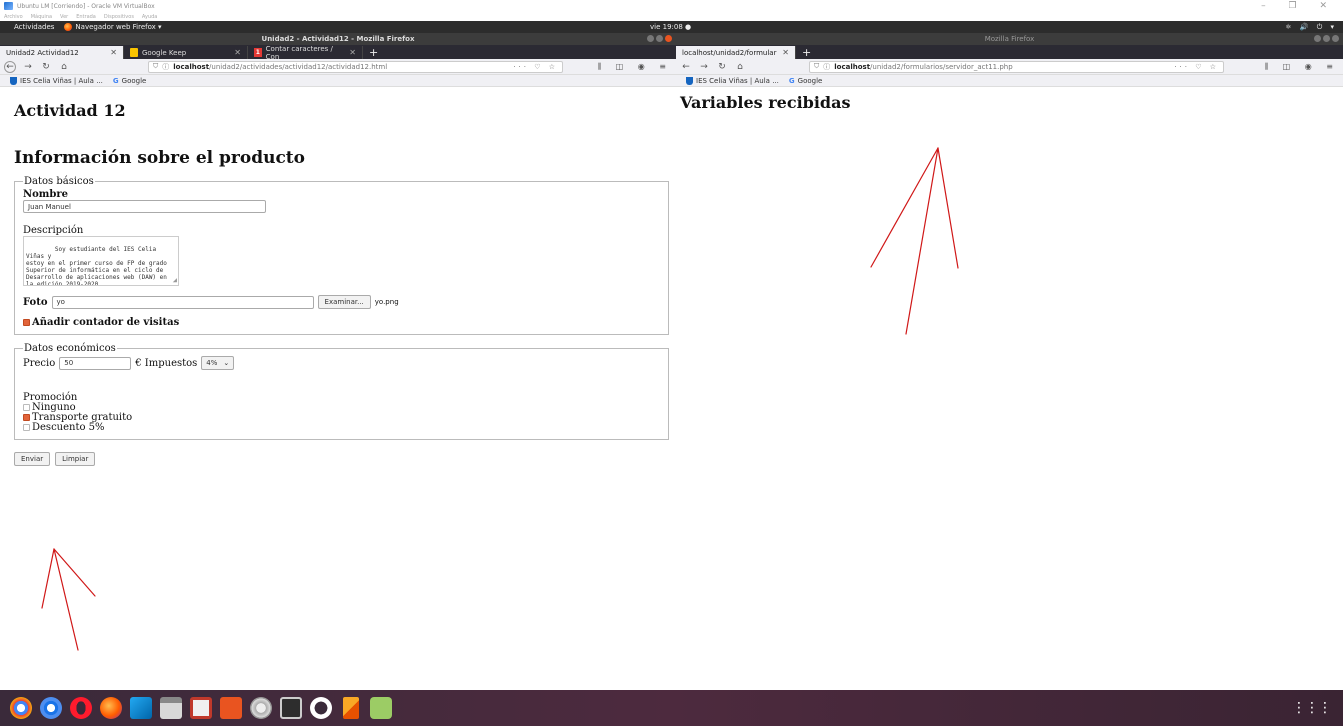 This screenshot has height=726, width=1343. I want to click on promo-none-checkbox, so click(26, 407).